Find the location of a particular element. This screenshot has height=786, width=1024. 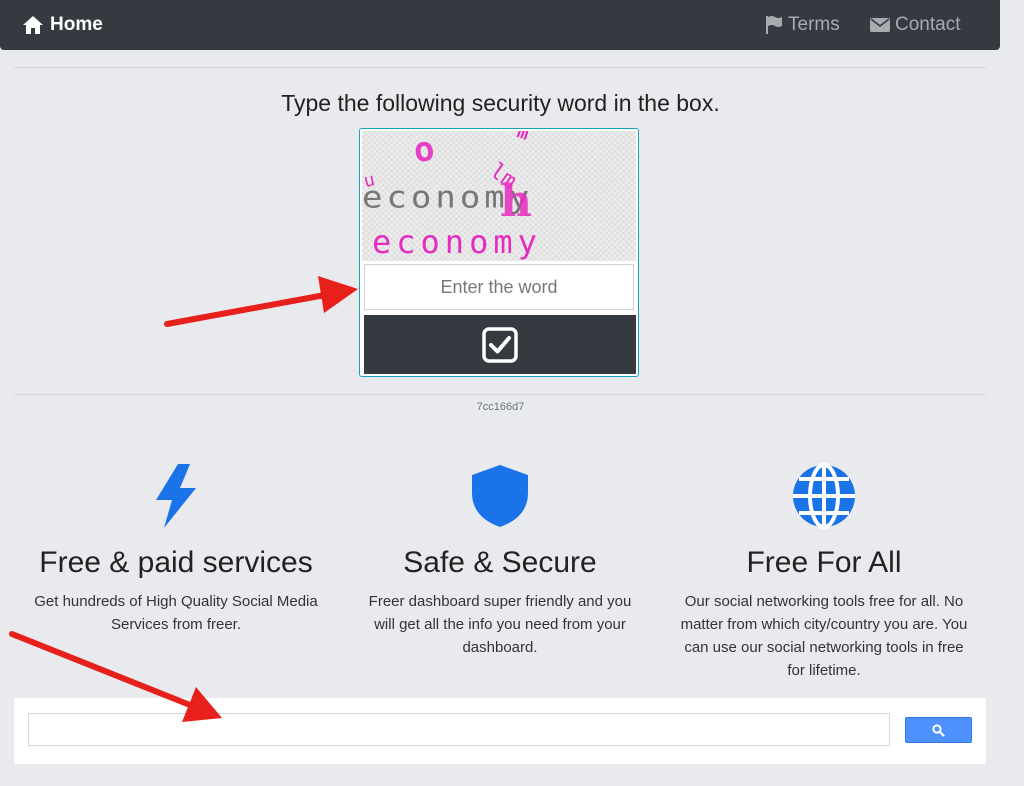

check-square-icon is located at coordinates (500, 344).